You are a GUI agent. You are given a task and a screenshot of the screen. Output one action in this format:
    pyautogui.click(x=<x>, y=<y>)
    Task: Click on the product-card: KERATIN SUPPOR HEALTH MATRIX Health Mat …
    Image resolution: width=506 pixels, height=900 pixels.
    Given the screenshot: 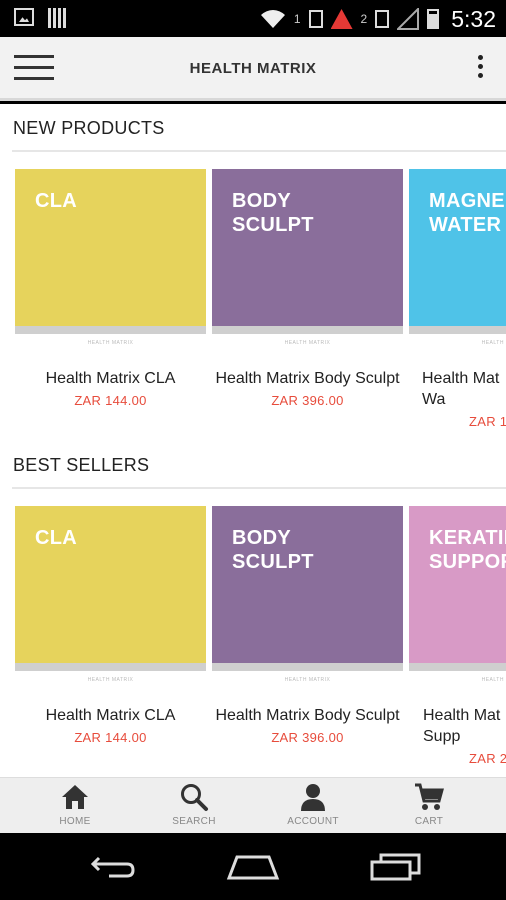 What is the action you would take?
    pyautogui.click(x=457, y=636)
    